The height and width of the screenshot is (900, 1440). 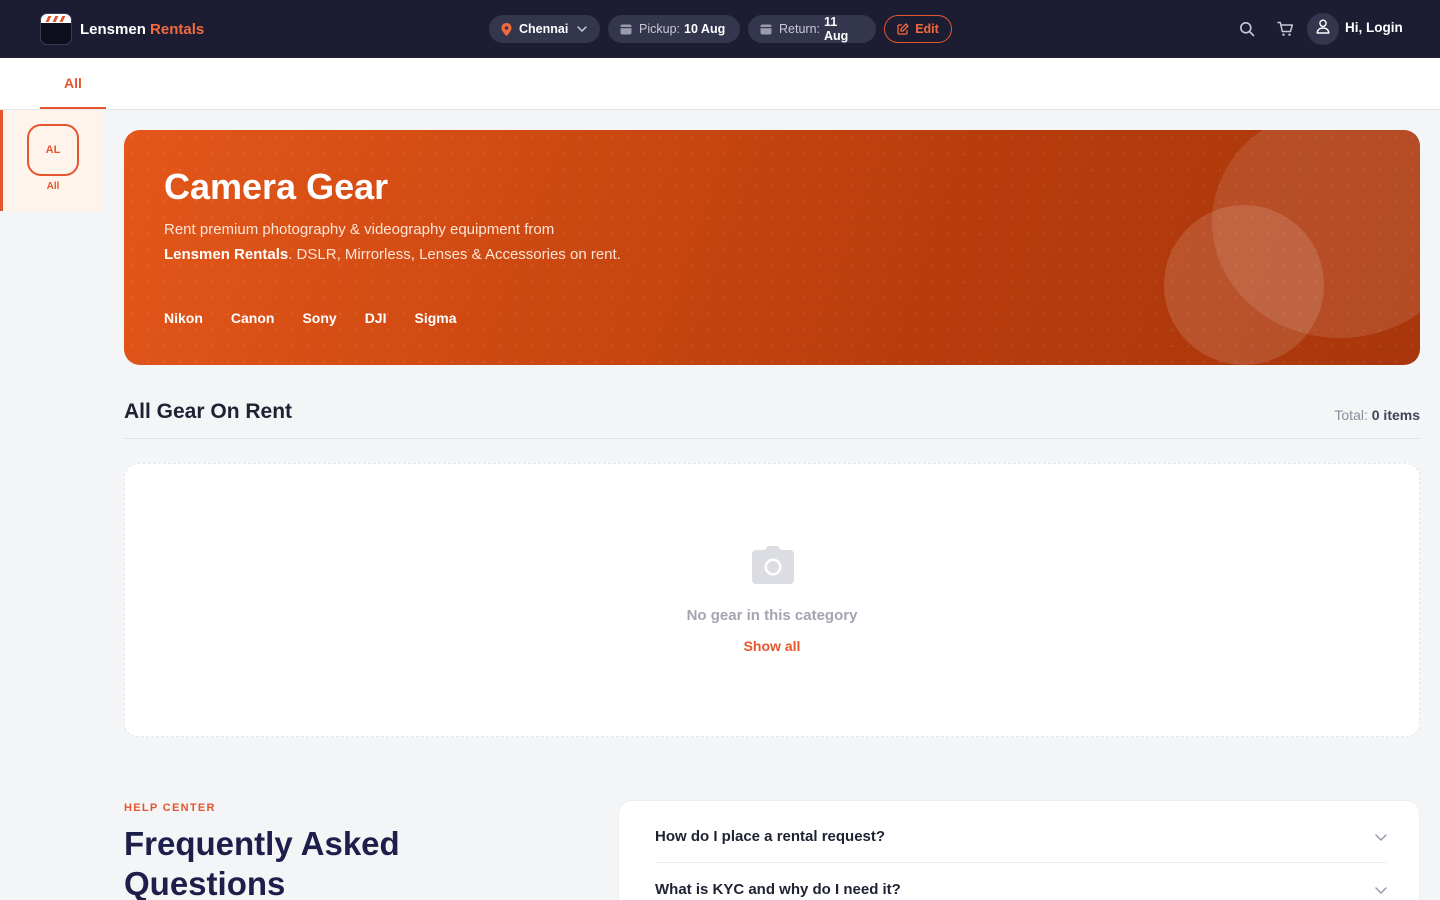 What do you see at coordinates (1021, 836) in the screenshot?
I see `faq-item: How do I place a rental request?` at bounding box center [1021, 836].